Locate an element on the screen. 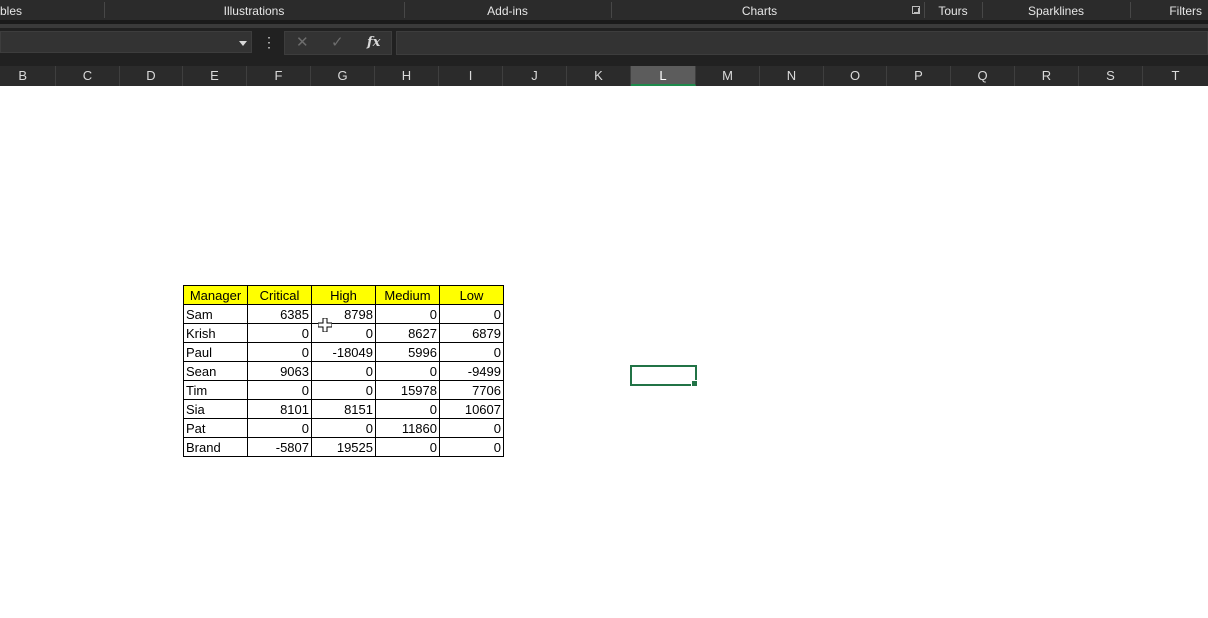 This screenshot has height=618, width=1208. cell-critical: 6385 is located at coordinates (279, 314).